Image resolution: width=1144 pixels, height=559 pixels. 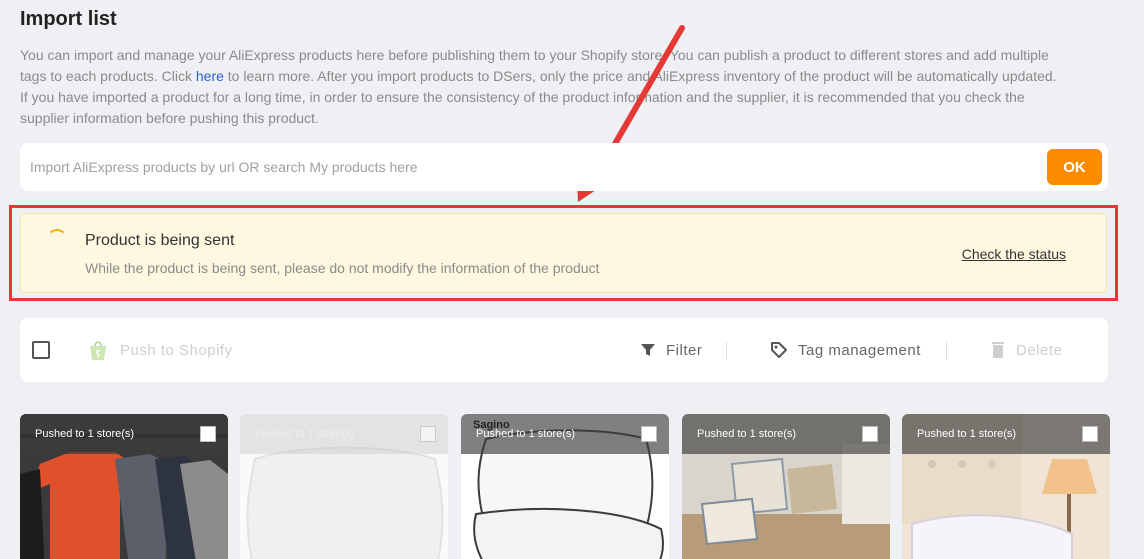 What do you see at coordinates (68, 19) in the screenshot?
I see `page-title: Import list` at bounding box center [68, 19].